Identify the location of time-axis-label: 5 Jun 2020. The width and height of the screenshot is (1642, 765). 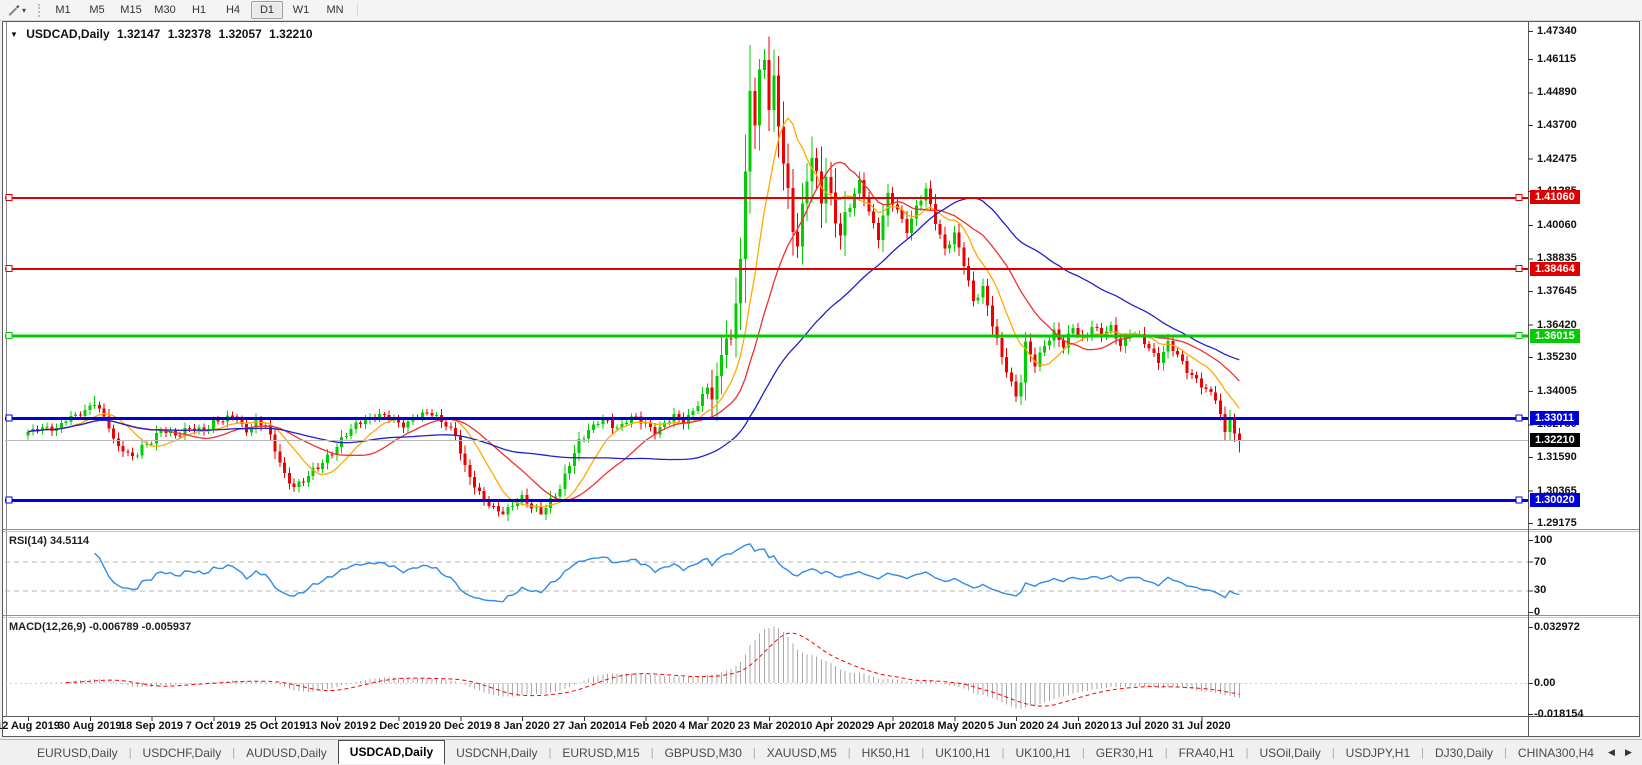
(1016, 726).